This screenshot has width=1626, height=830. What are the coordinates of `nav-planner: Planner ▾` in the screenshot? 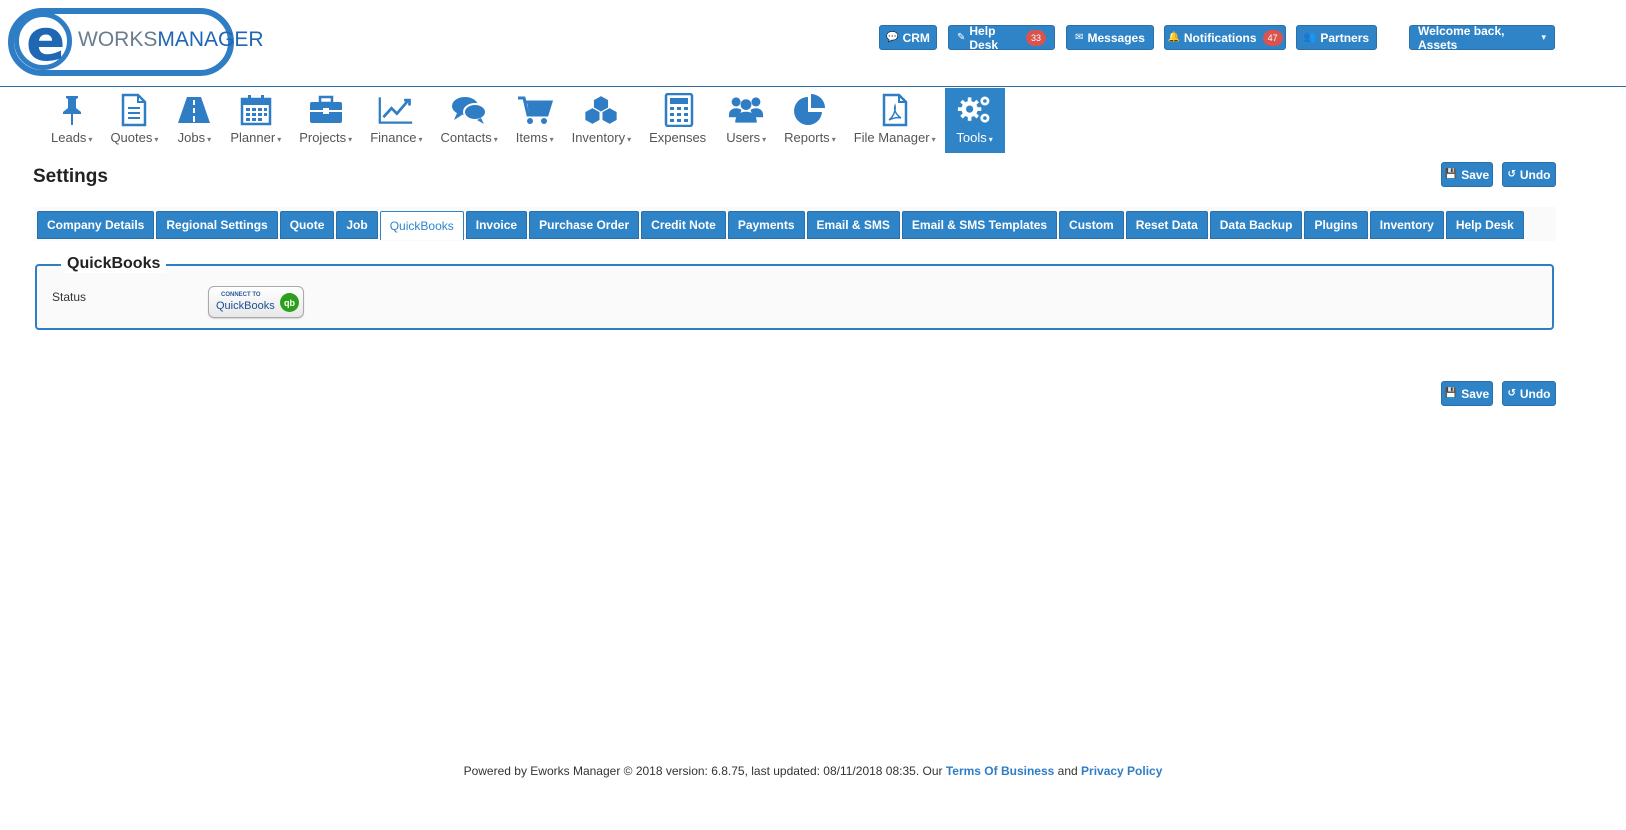 It's located at (255, 120).